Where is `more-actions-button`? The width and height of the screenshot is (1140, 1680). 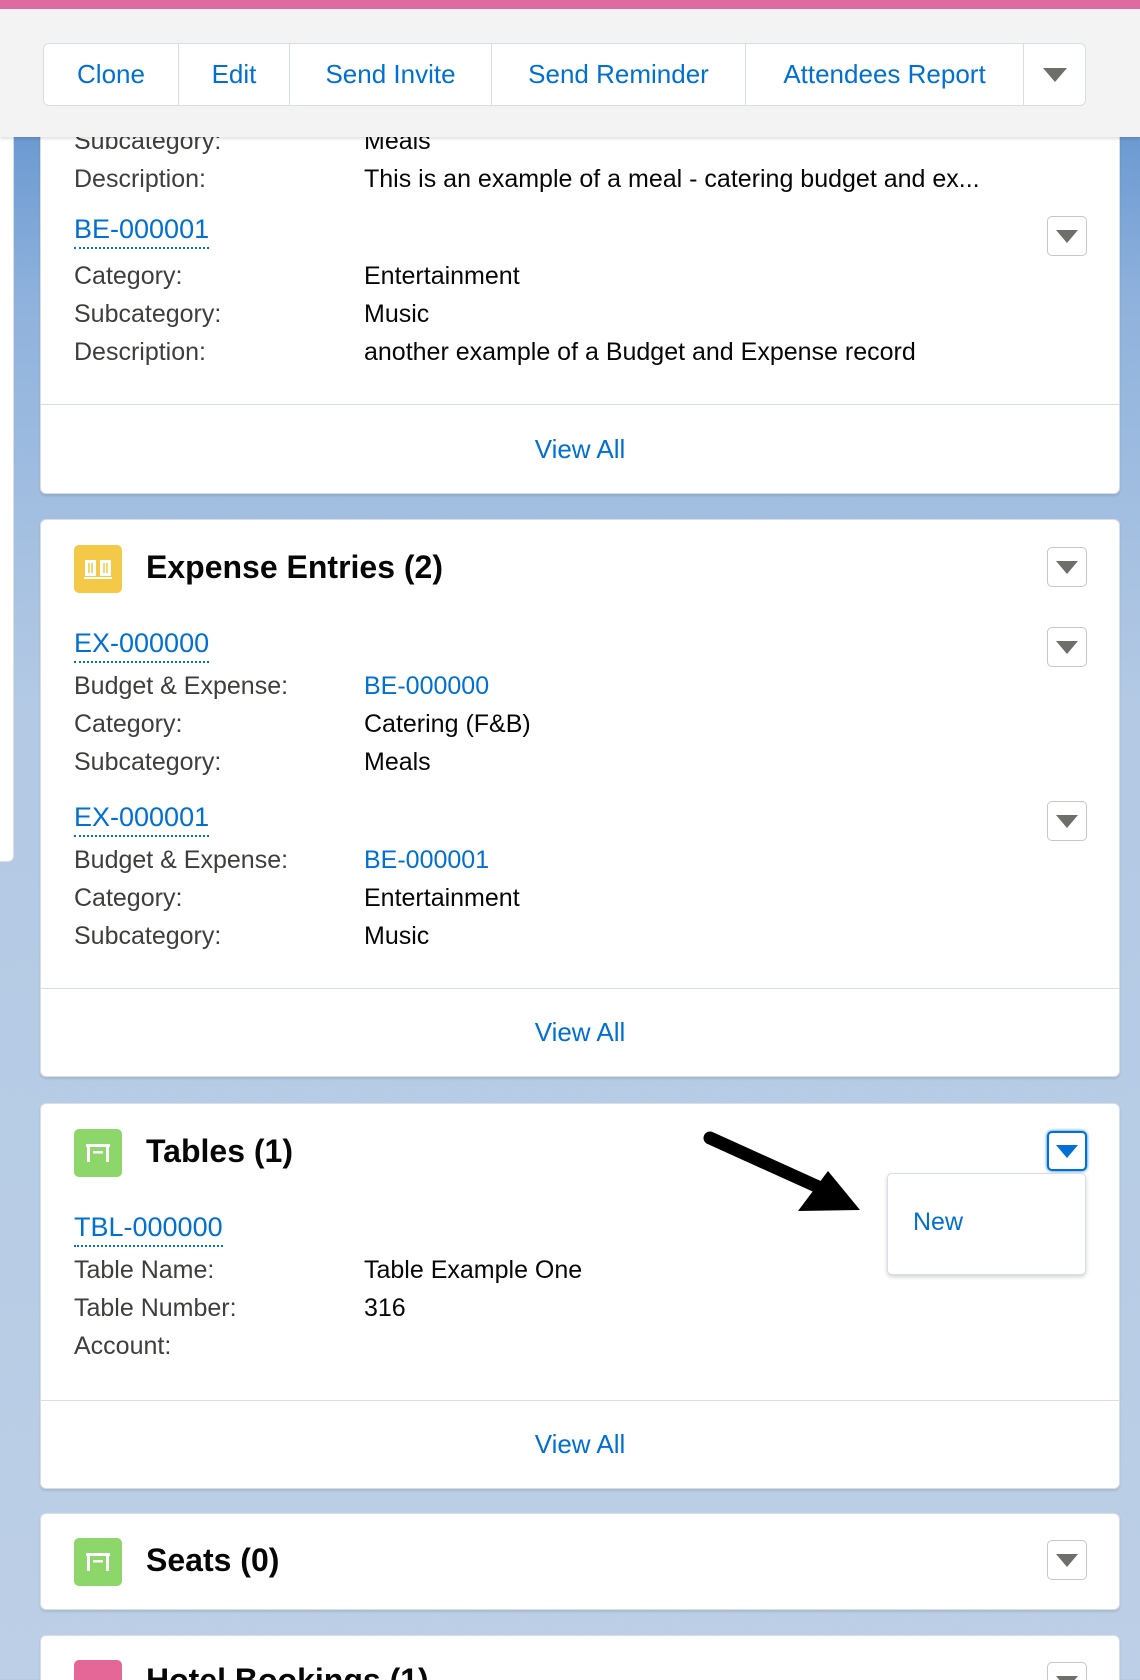 more-actions-button is located at coordinates (1054, 74).